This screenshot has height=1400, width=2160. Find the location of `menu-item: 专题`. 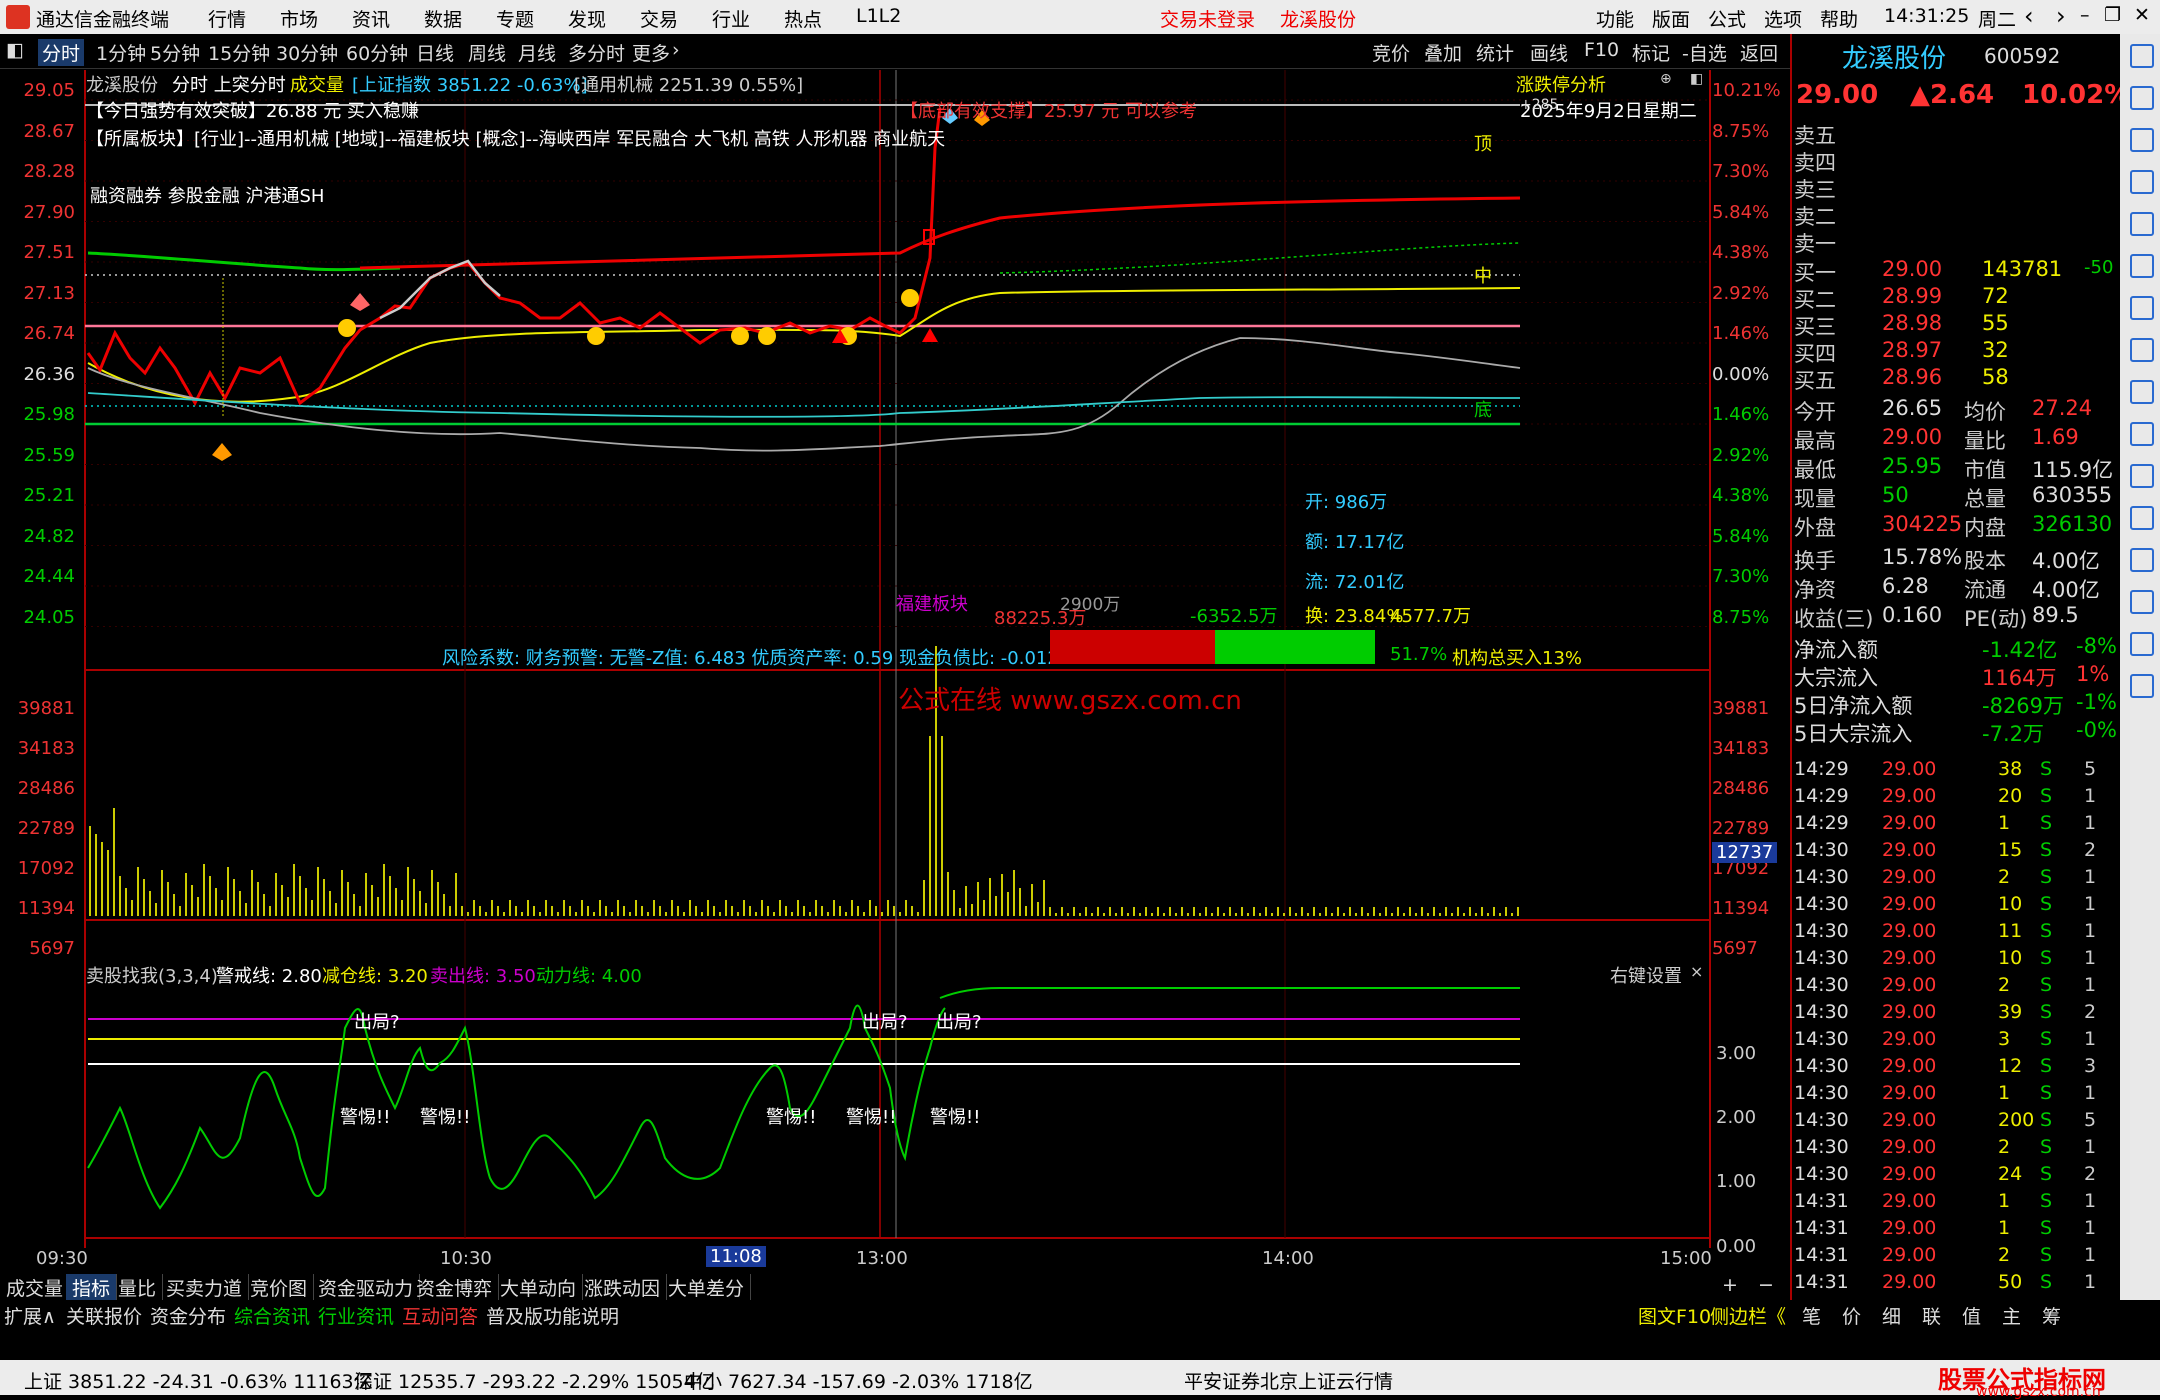

menu-item: 专题 is located at coordinates (515, 18).